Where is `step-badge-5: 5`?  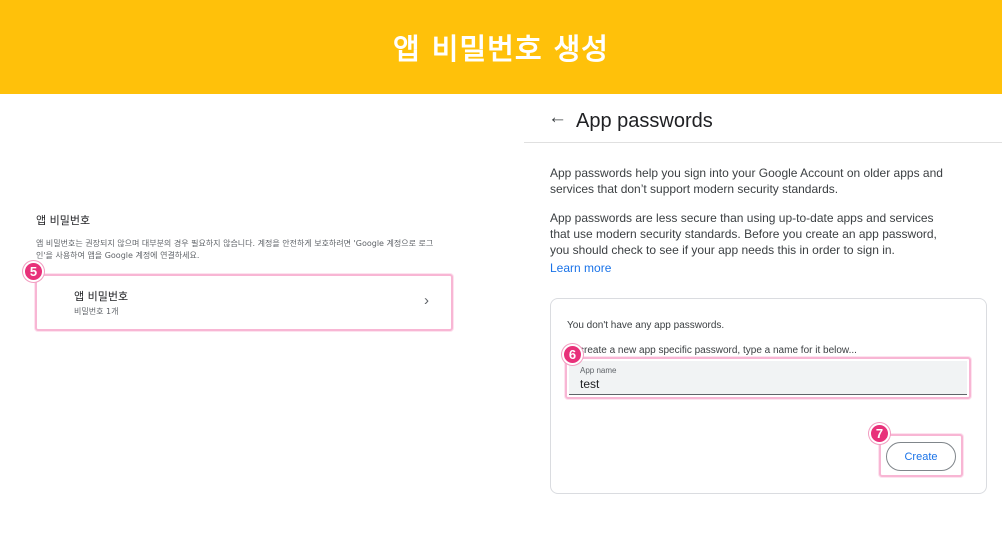 step-badge-5: 5 is located at coordinates (33, 271).